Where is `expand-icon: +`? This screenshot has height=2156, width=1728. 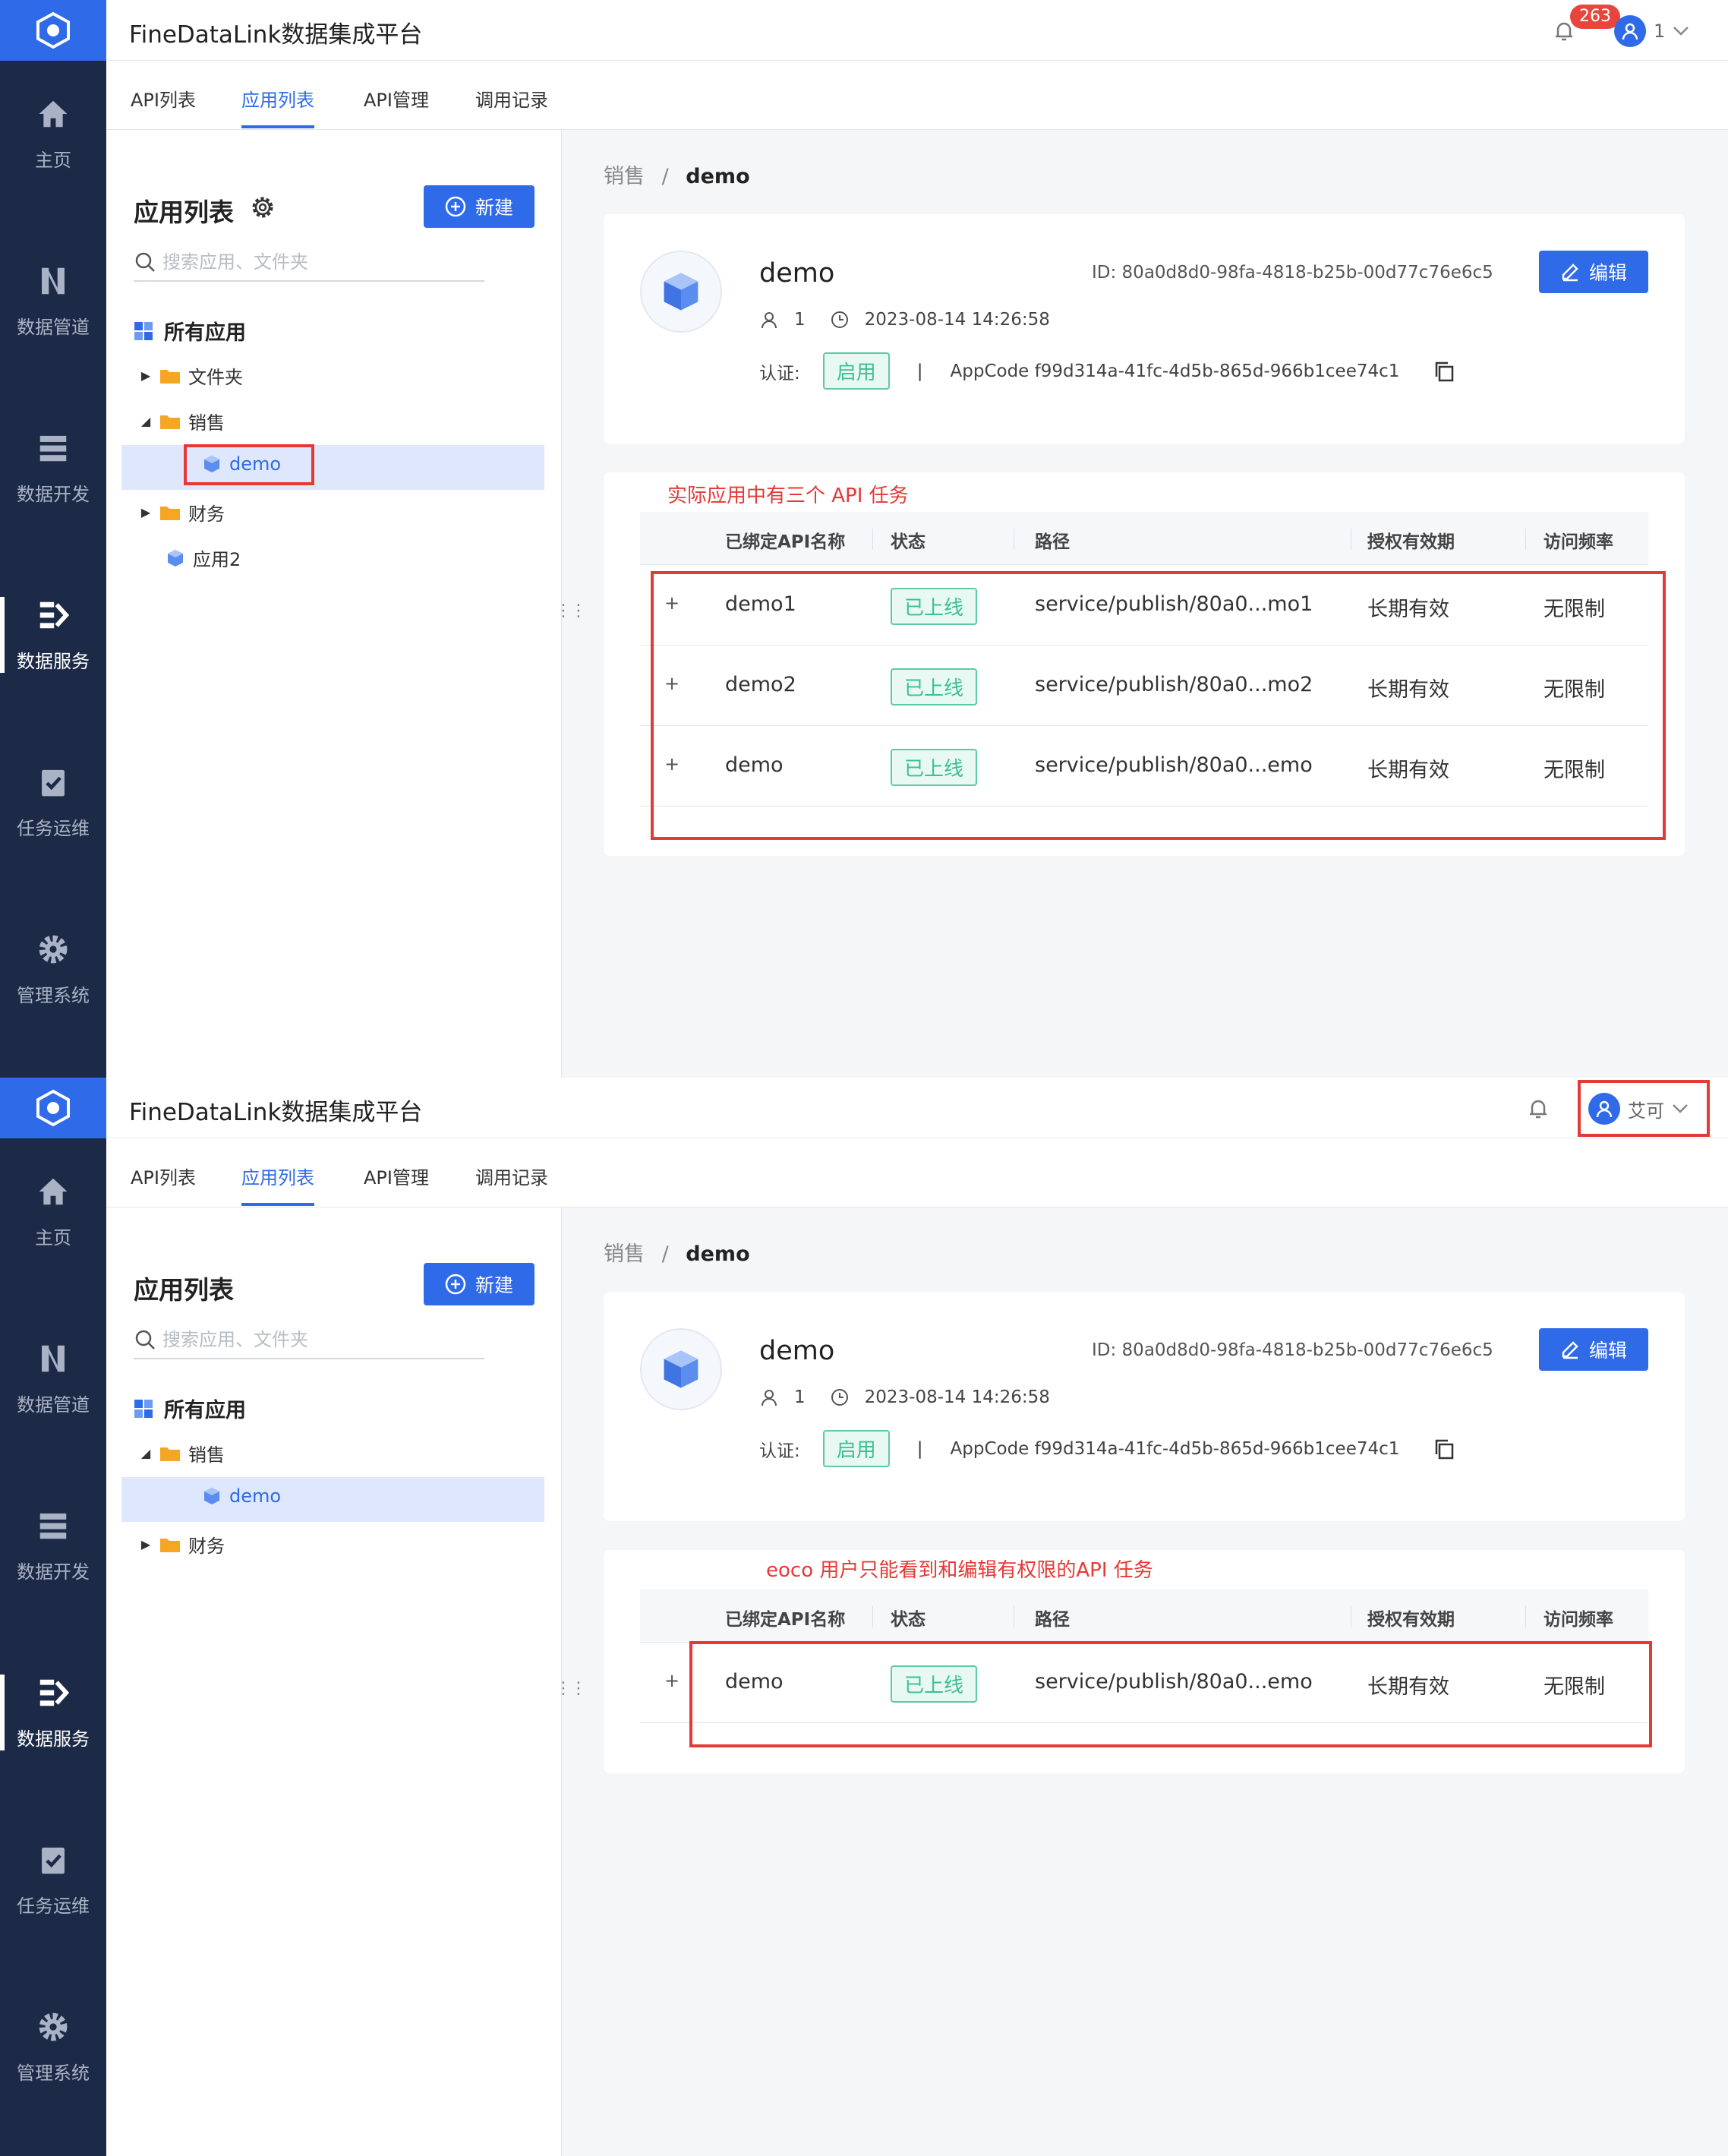 expand-icon: + is located at coordinates (672, 1680).